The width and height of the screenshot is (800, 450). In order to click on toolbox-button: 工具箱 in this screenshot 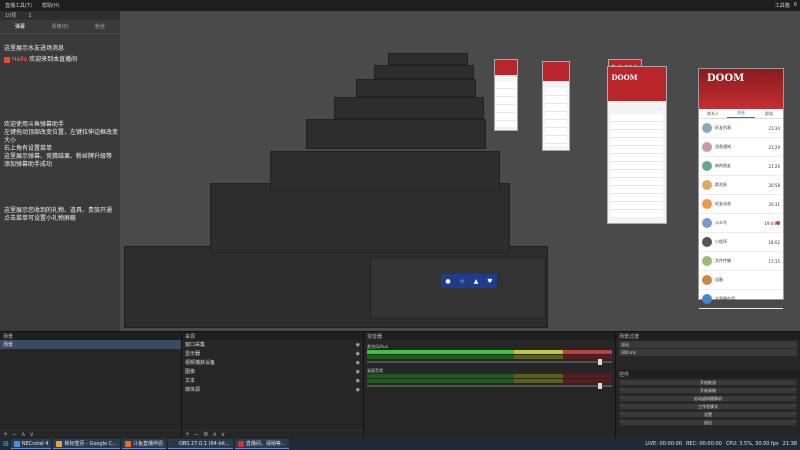, I will do `click(782, 5)`.